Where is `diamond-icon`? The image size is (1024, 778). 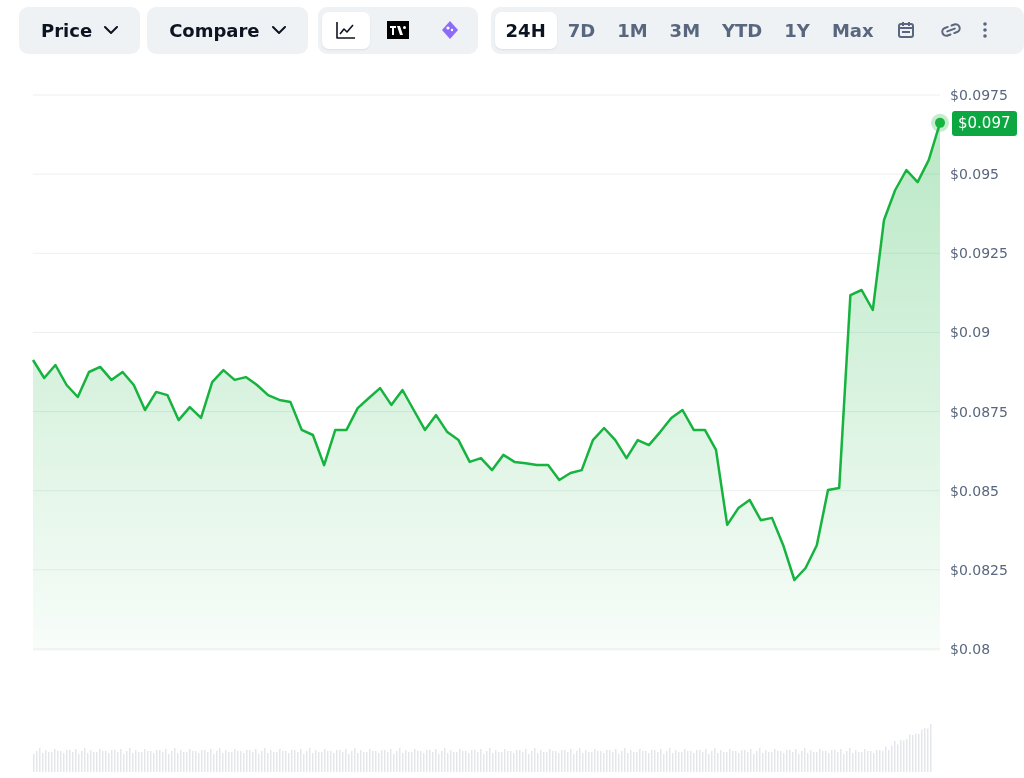 diamond-icon is located at coordinates (449, 30).